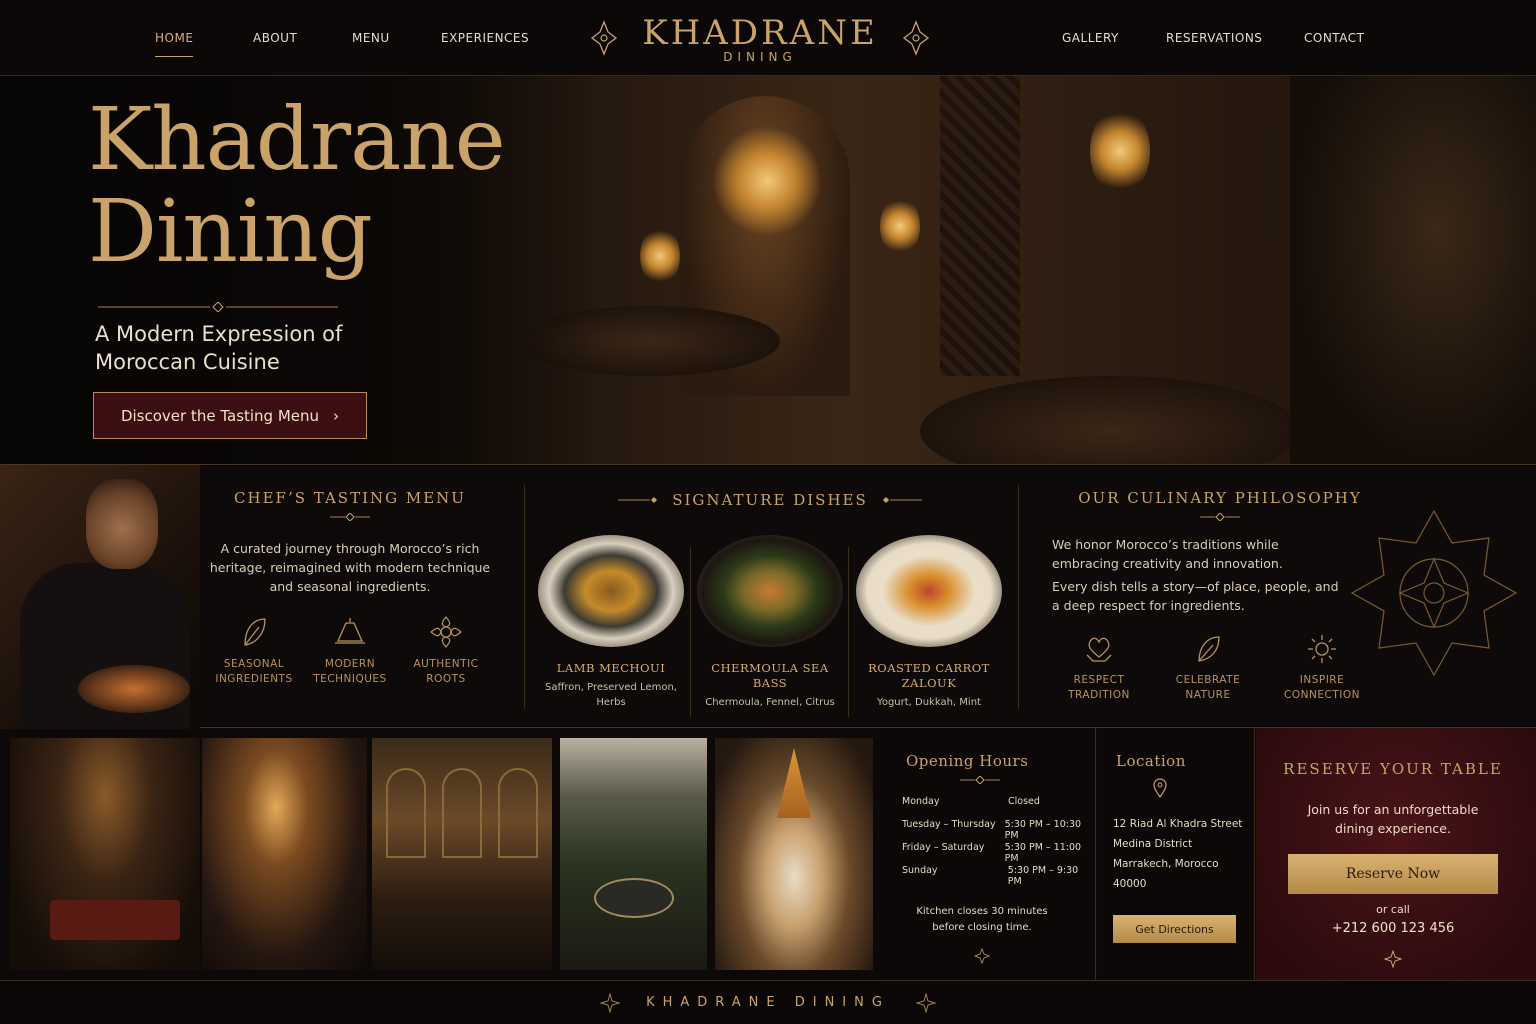  Describe the element at coordinates (971, 801) in the screenshot. I see `hours-row: Monday Closed` at that location.